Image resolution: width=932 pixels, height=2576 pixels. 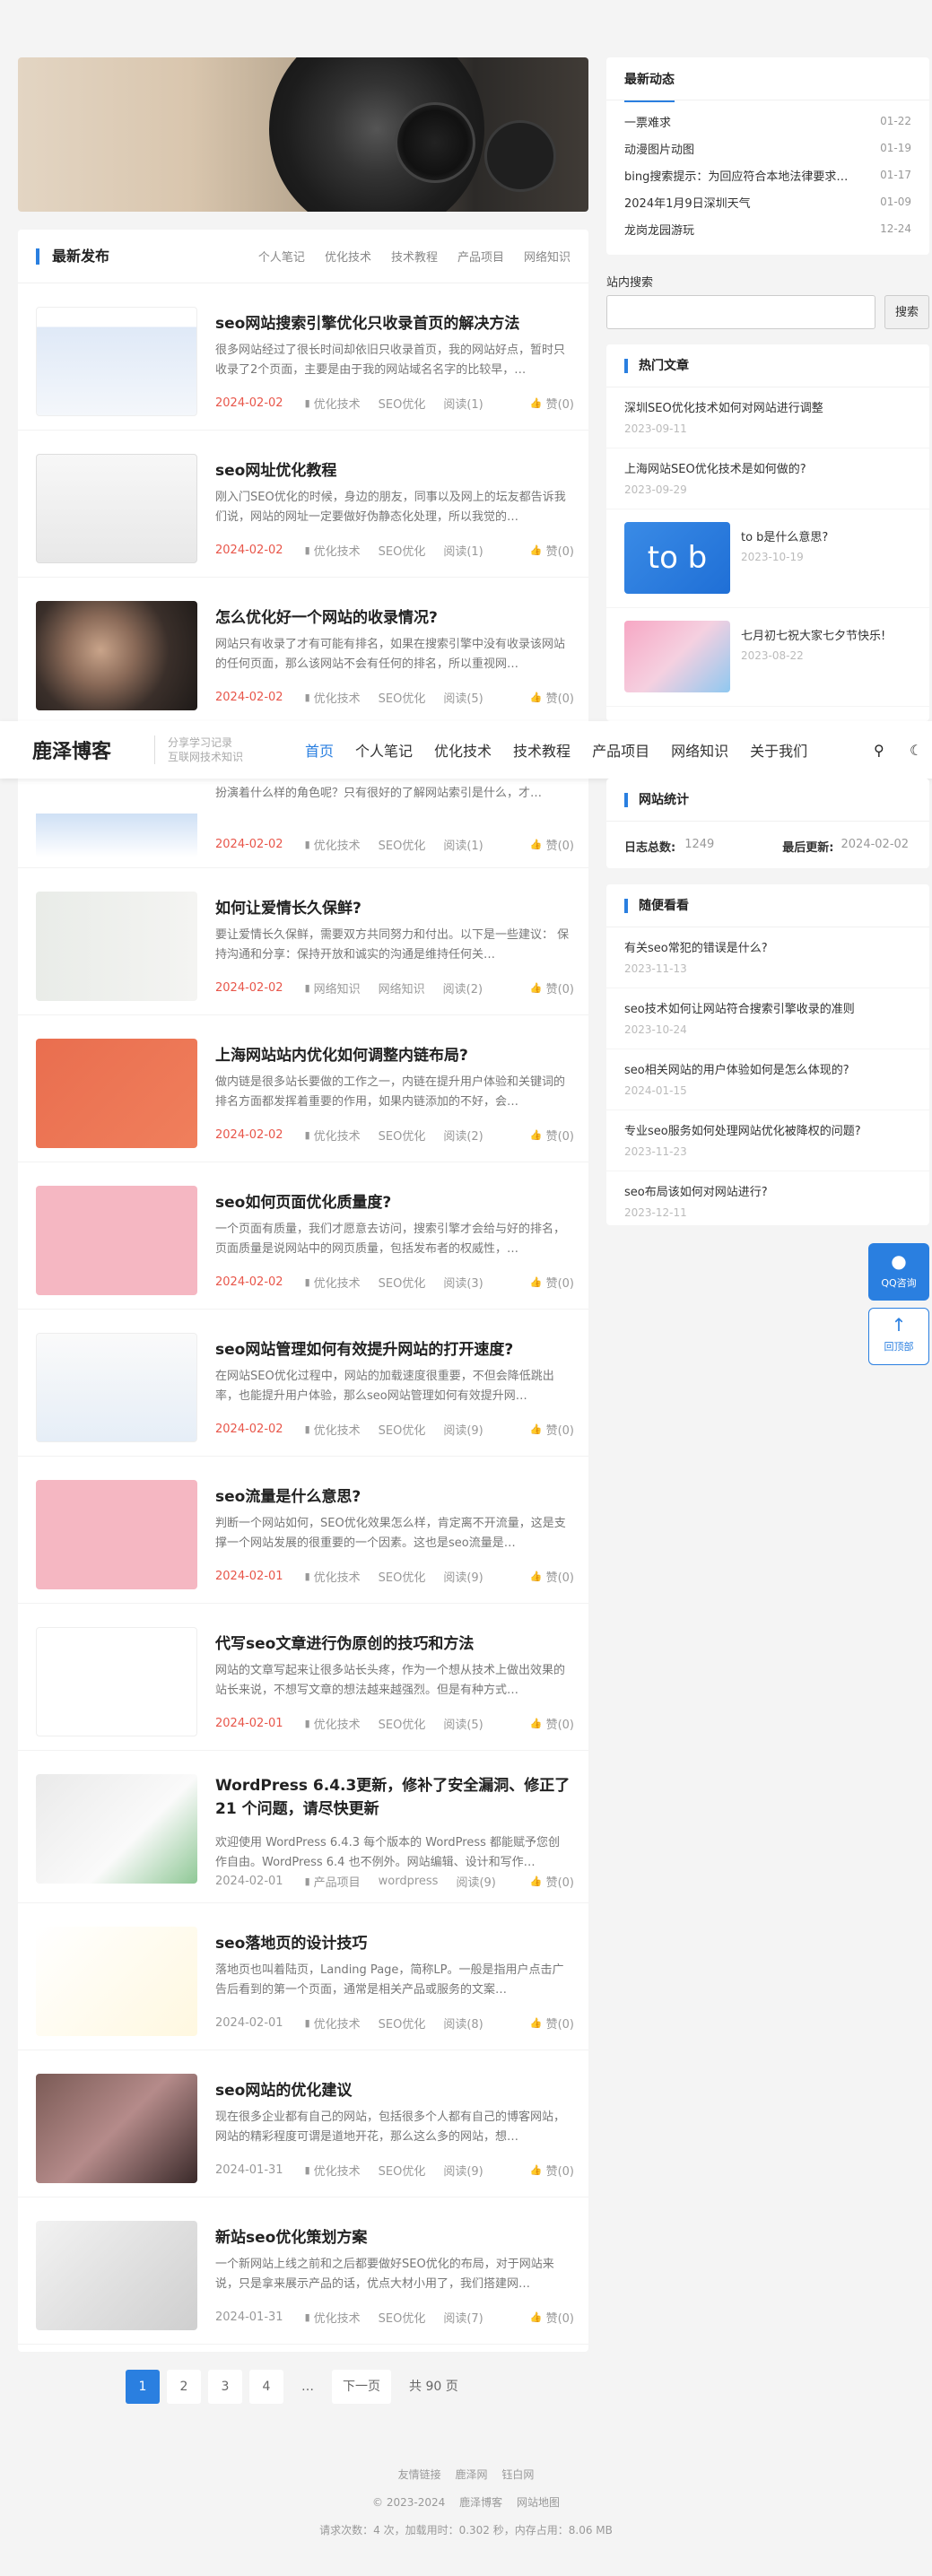 I want to click on friend-link: 鹿泽网, so click(x=471, y=2474).